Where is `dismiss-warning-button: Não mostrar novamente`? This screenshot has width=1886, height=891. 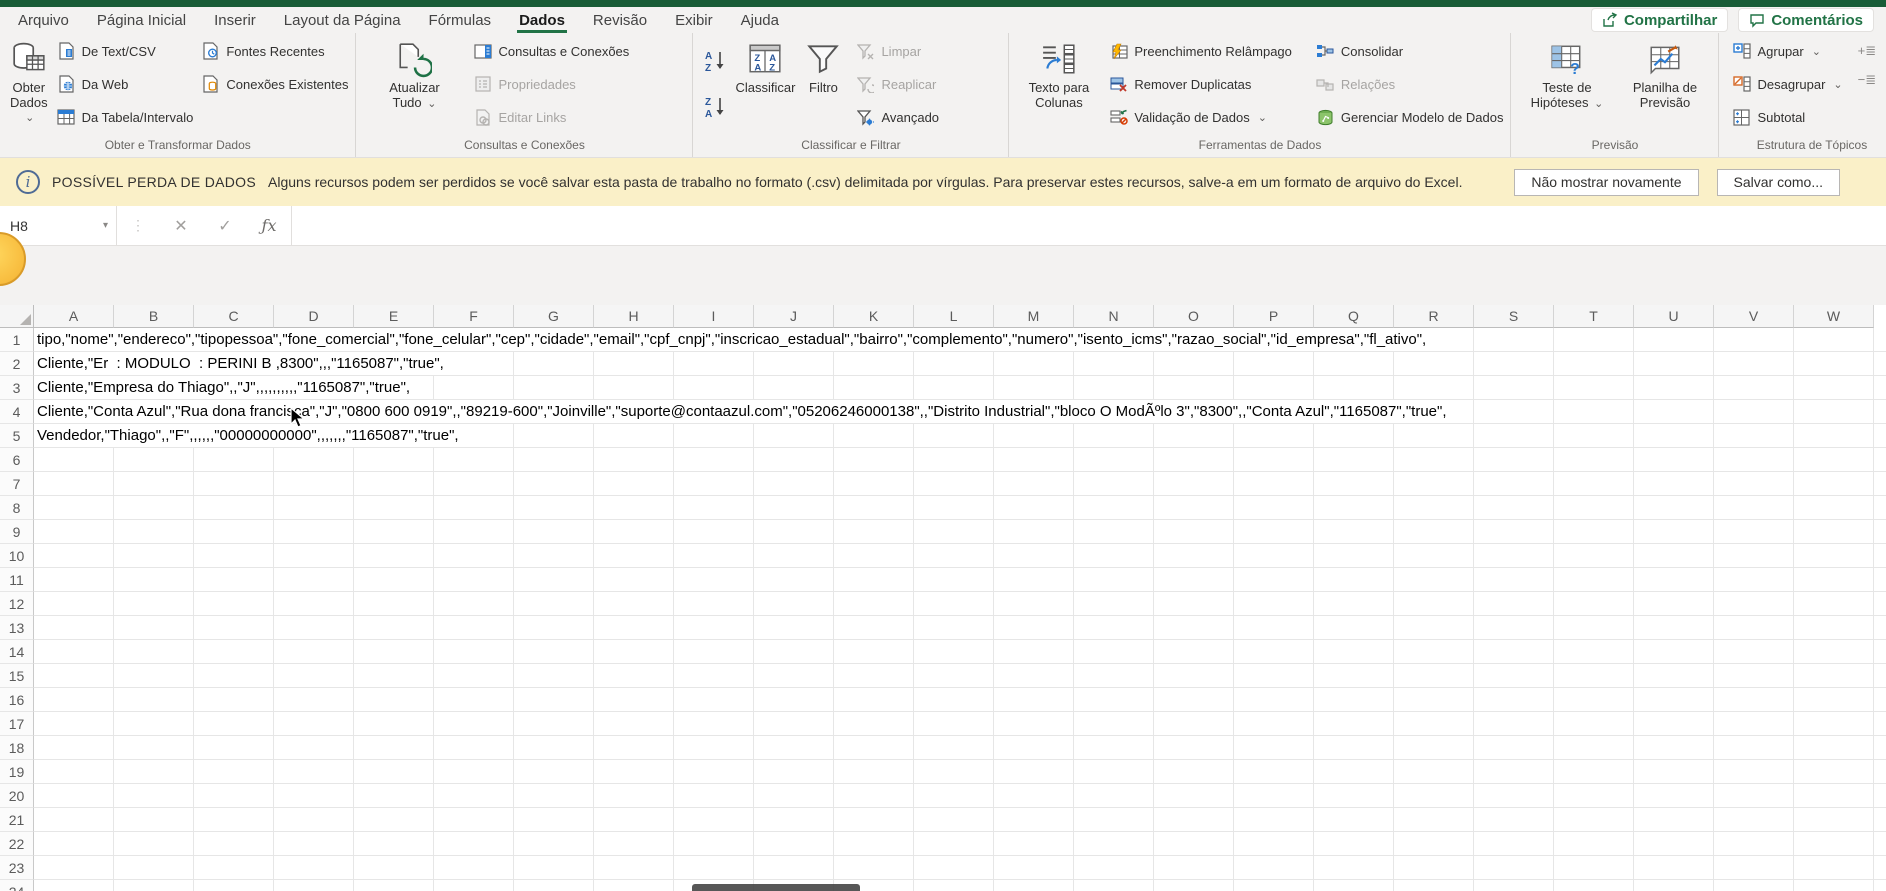 dismiss-warning-button: Não mostrar novamente is located at coordinates (1606, 182).